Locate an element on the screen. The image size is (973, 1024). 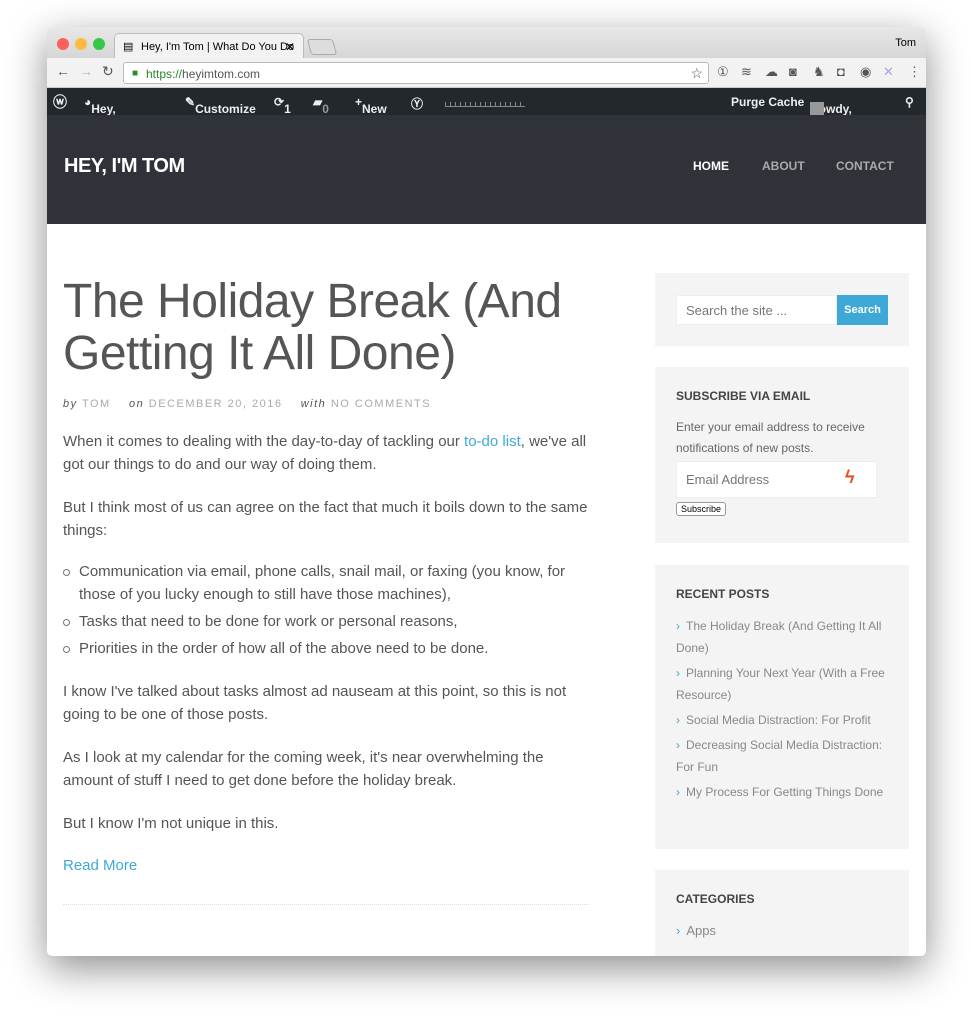
zoom-window-button is located at coordinates (99, 44).